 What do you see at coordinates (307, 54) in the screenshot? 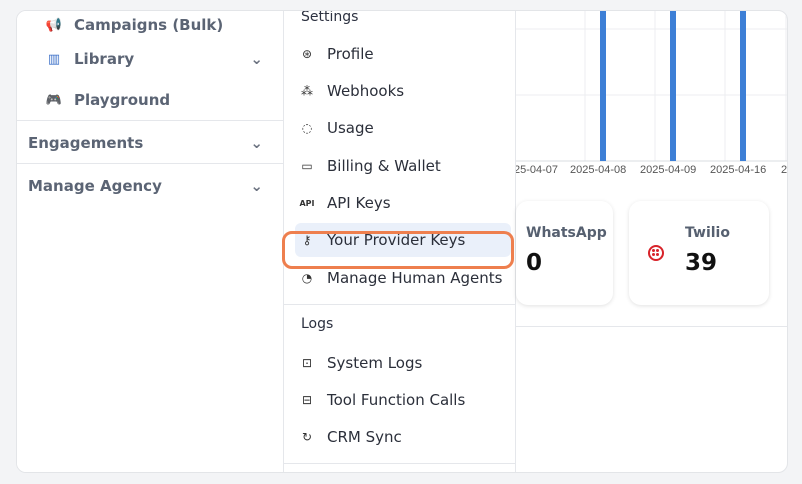
I see `user-circle-icon: ⊛` at bounding box center [307, 54].